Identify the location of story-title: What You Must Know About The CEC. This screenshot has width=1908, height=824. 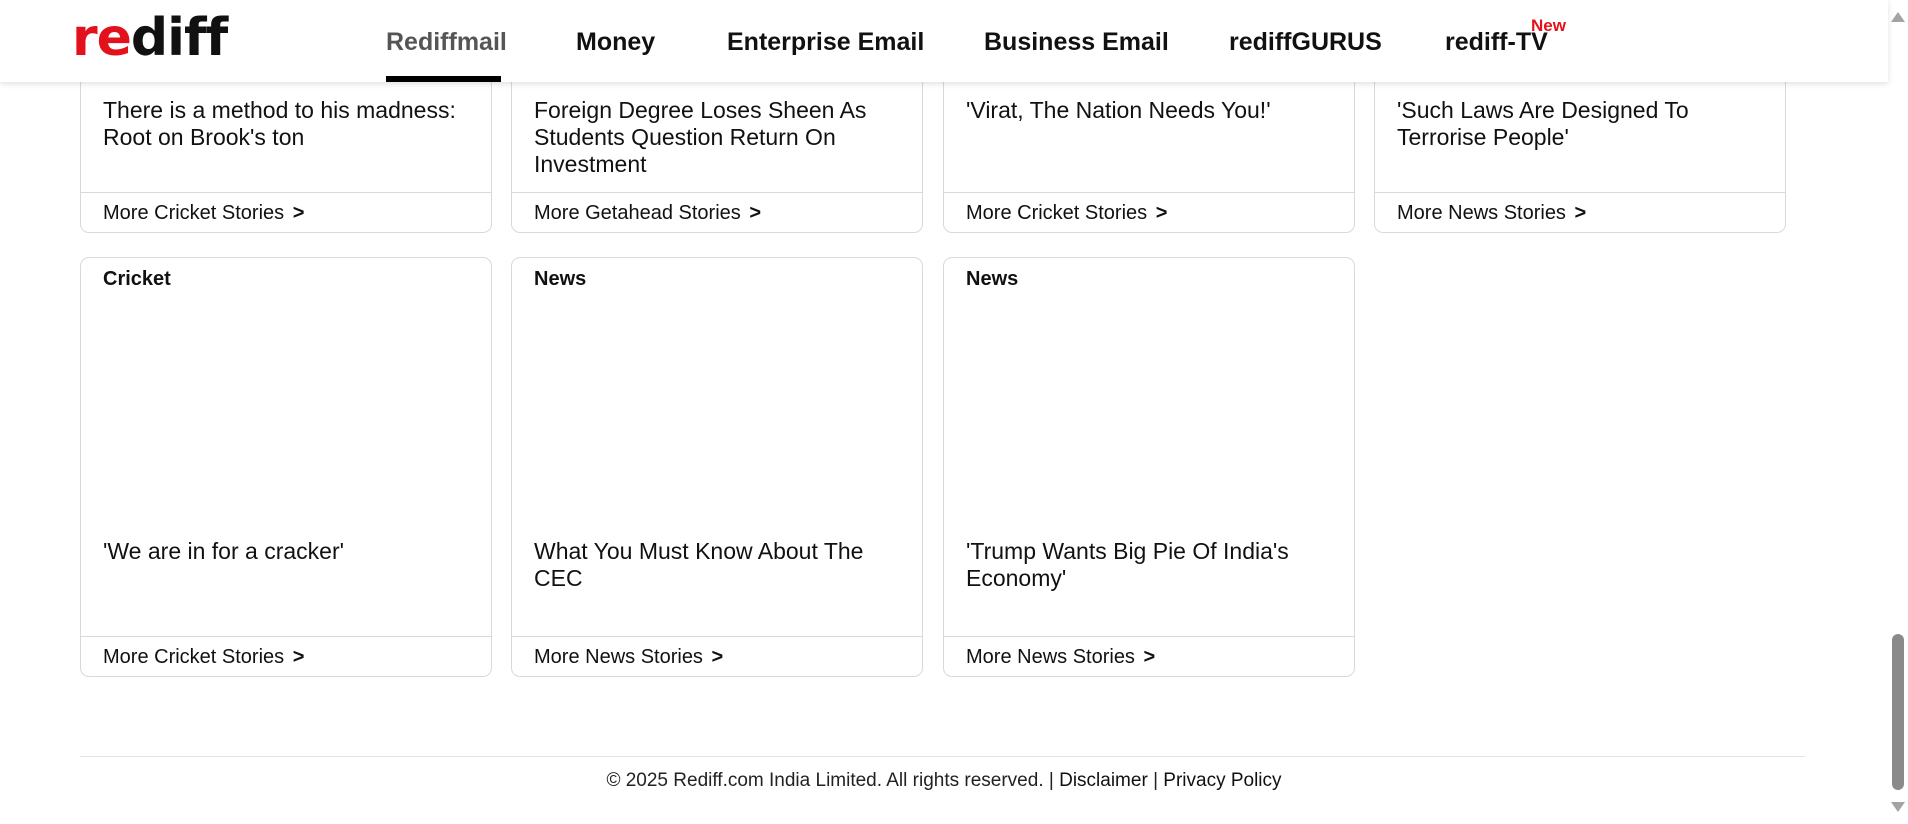
(718, 565).